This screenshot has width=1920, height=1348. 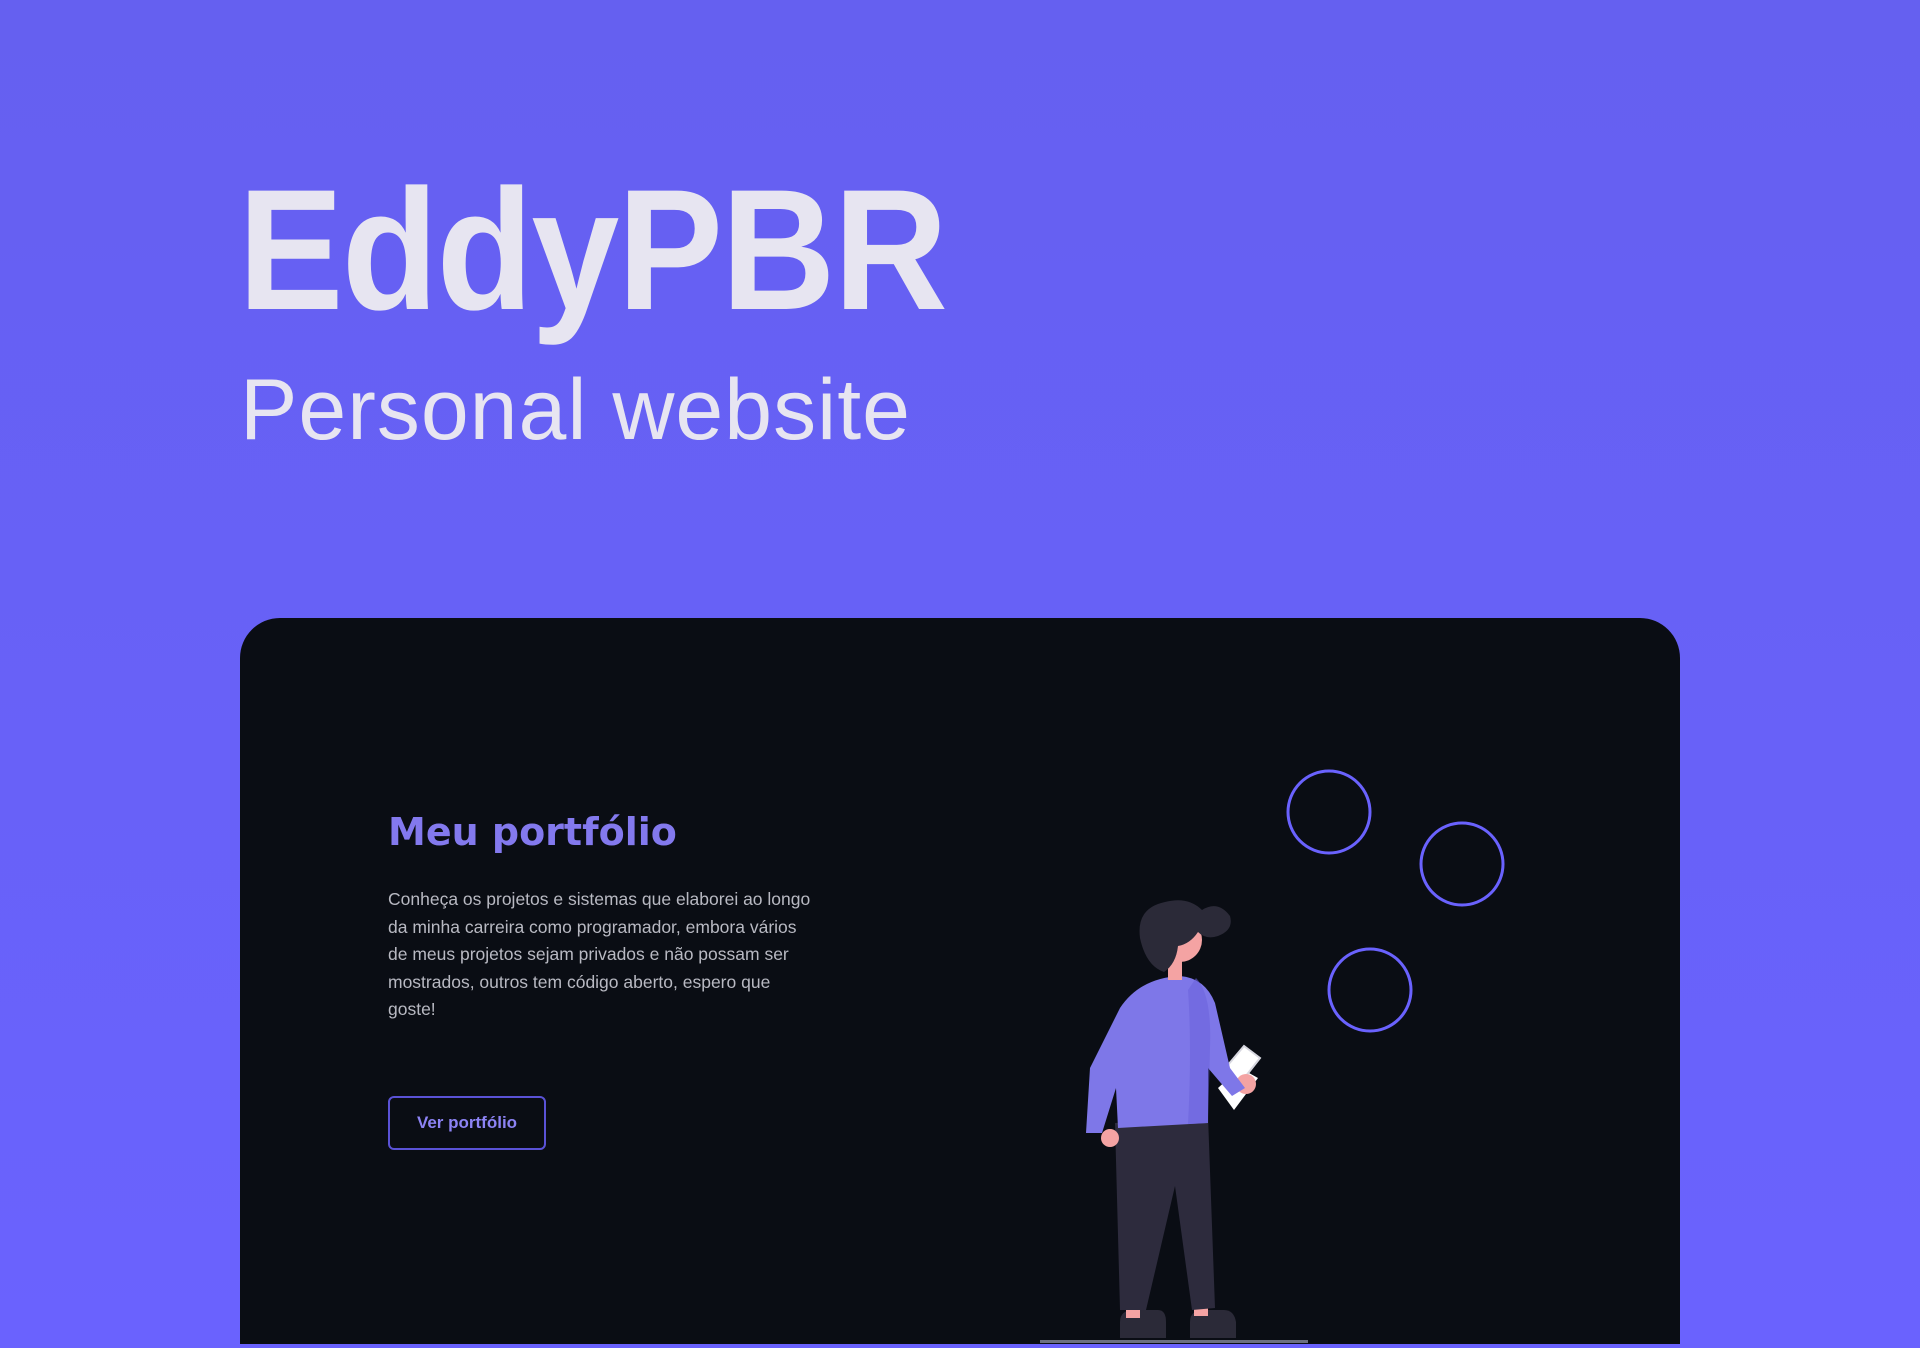 I want to click on person-illustration, so click(x=1272, y=1056).